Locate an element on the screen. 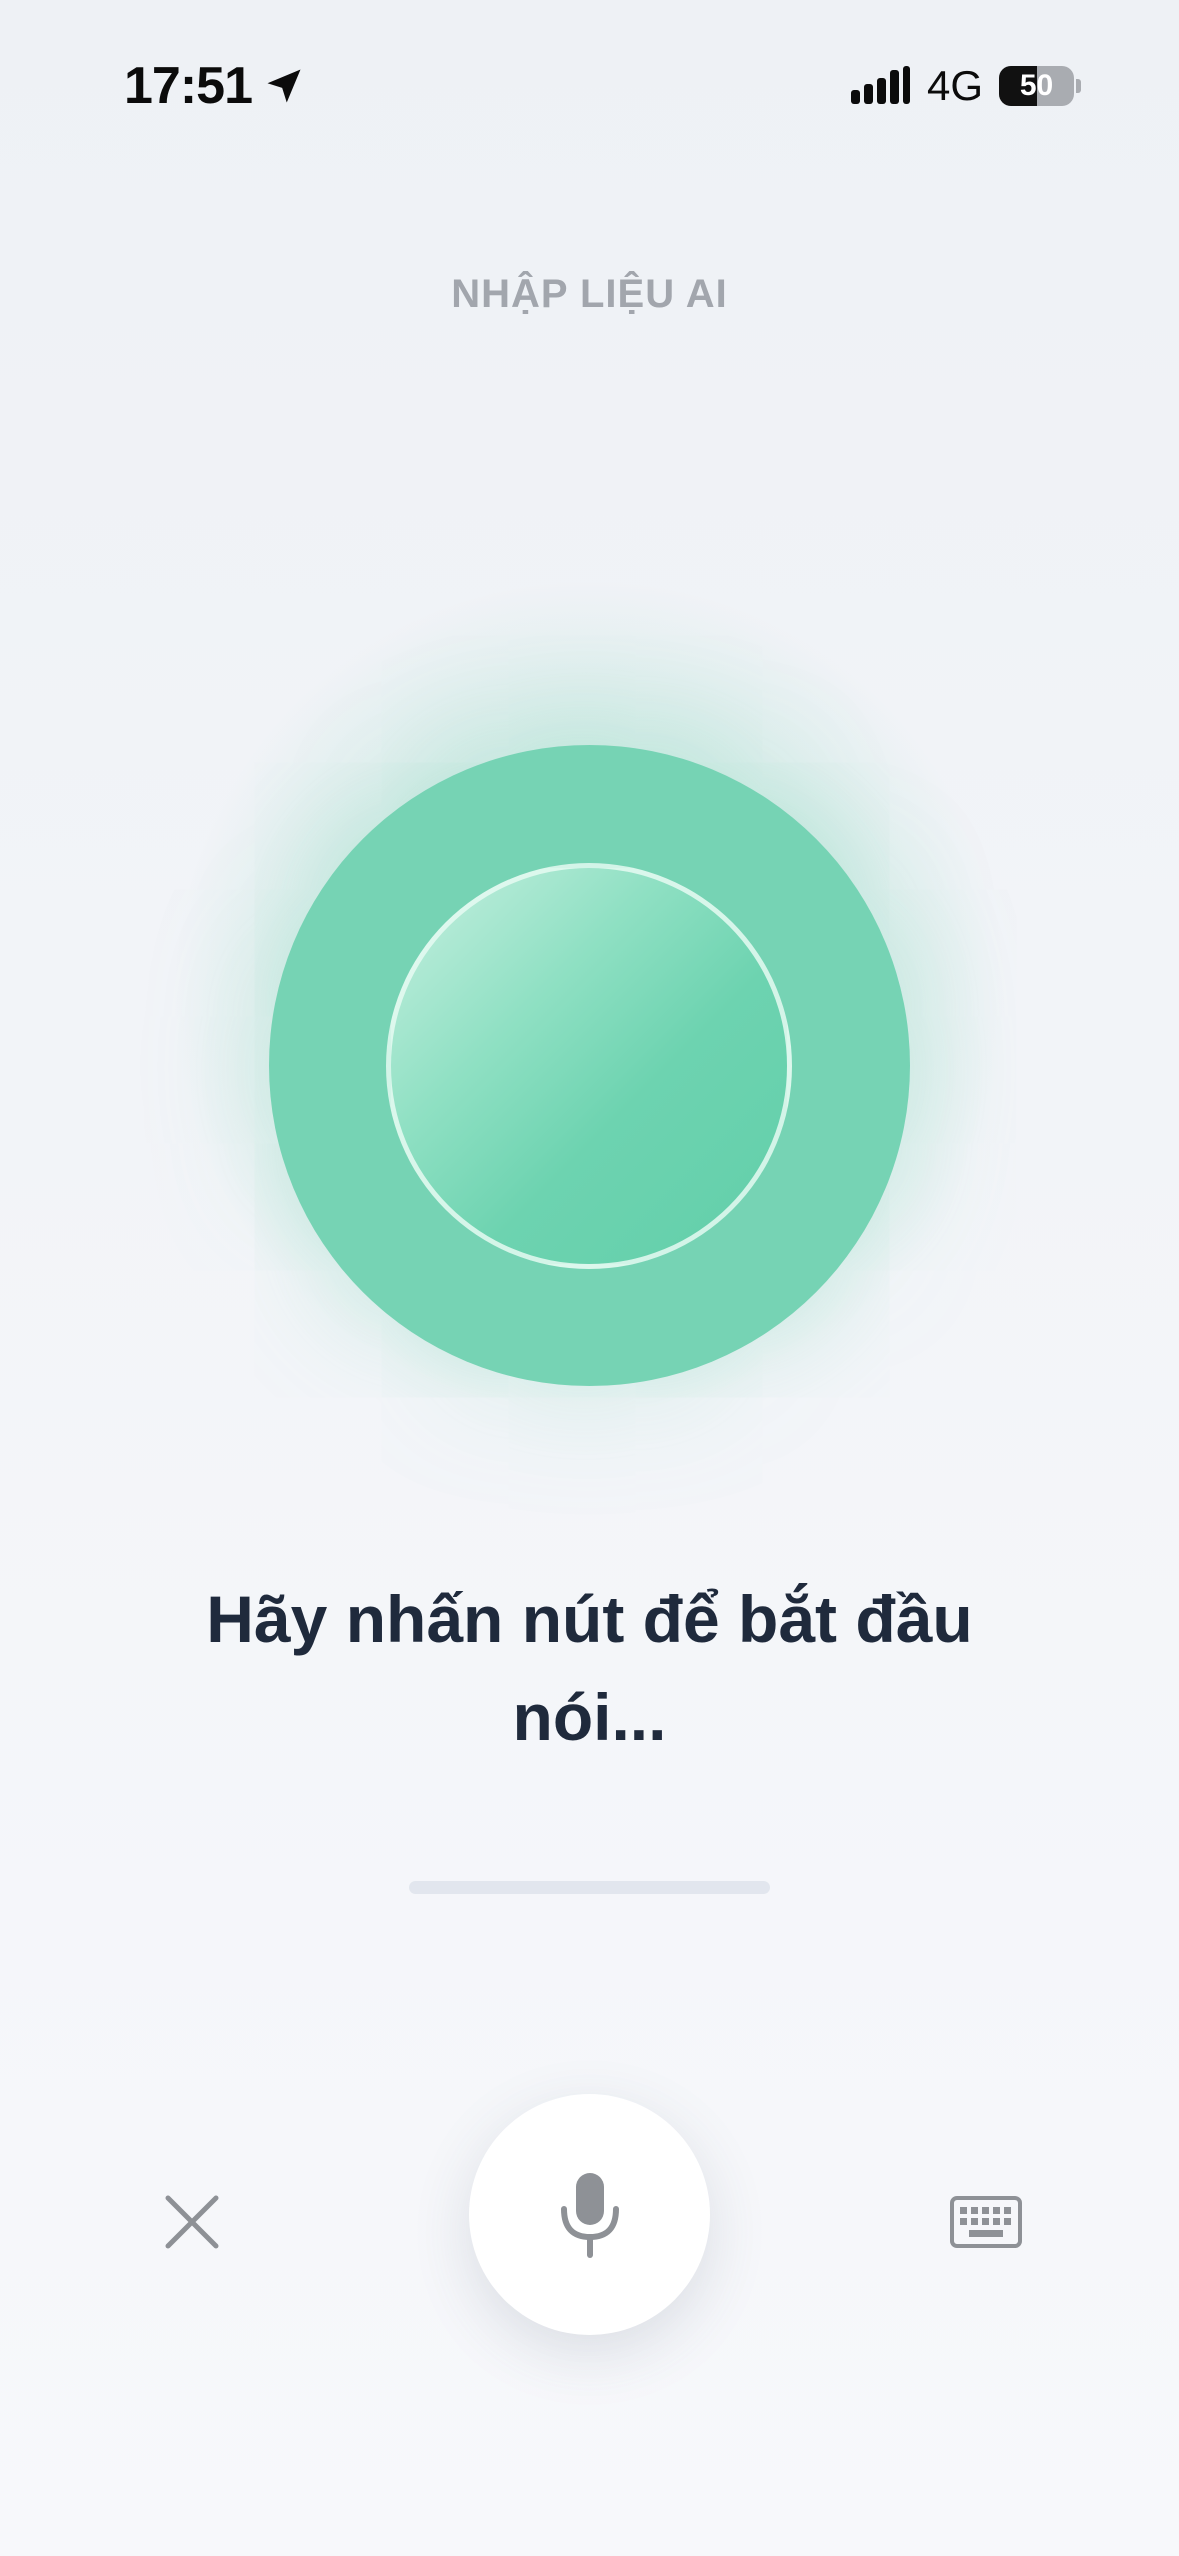  screen-title: NHẬP LIỆU AI is located at coordinates (589, 294).